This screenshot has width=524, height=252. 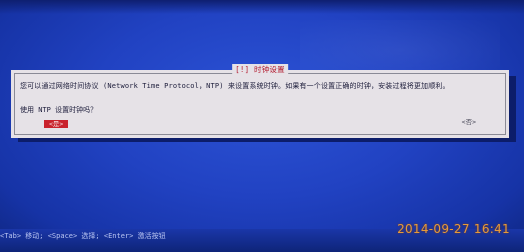 I want to click on photo-timestamp: 2014-09-27 16:41, so click(x=453, y=229).